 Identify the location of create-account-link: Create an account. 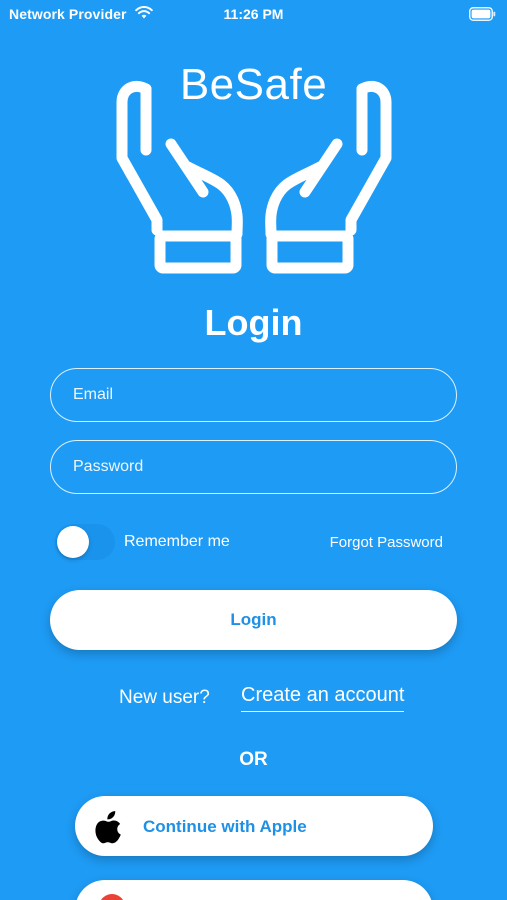
(323, 698).